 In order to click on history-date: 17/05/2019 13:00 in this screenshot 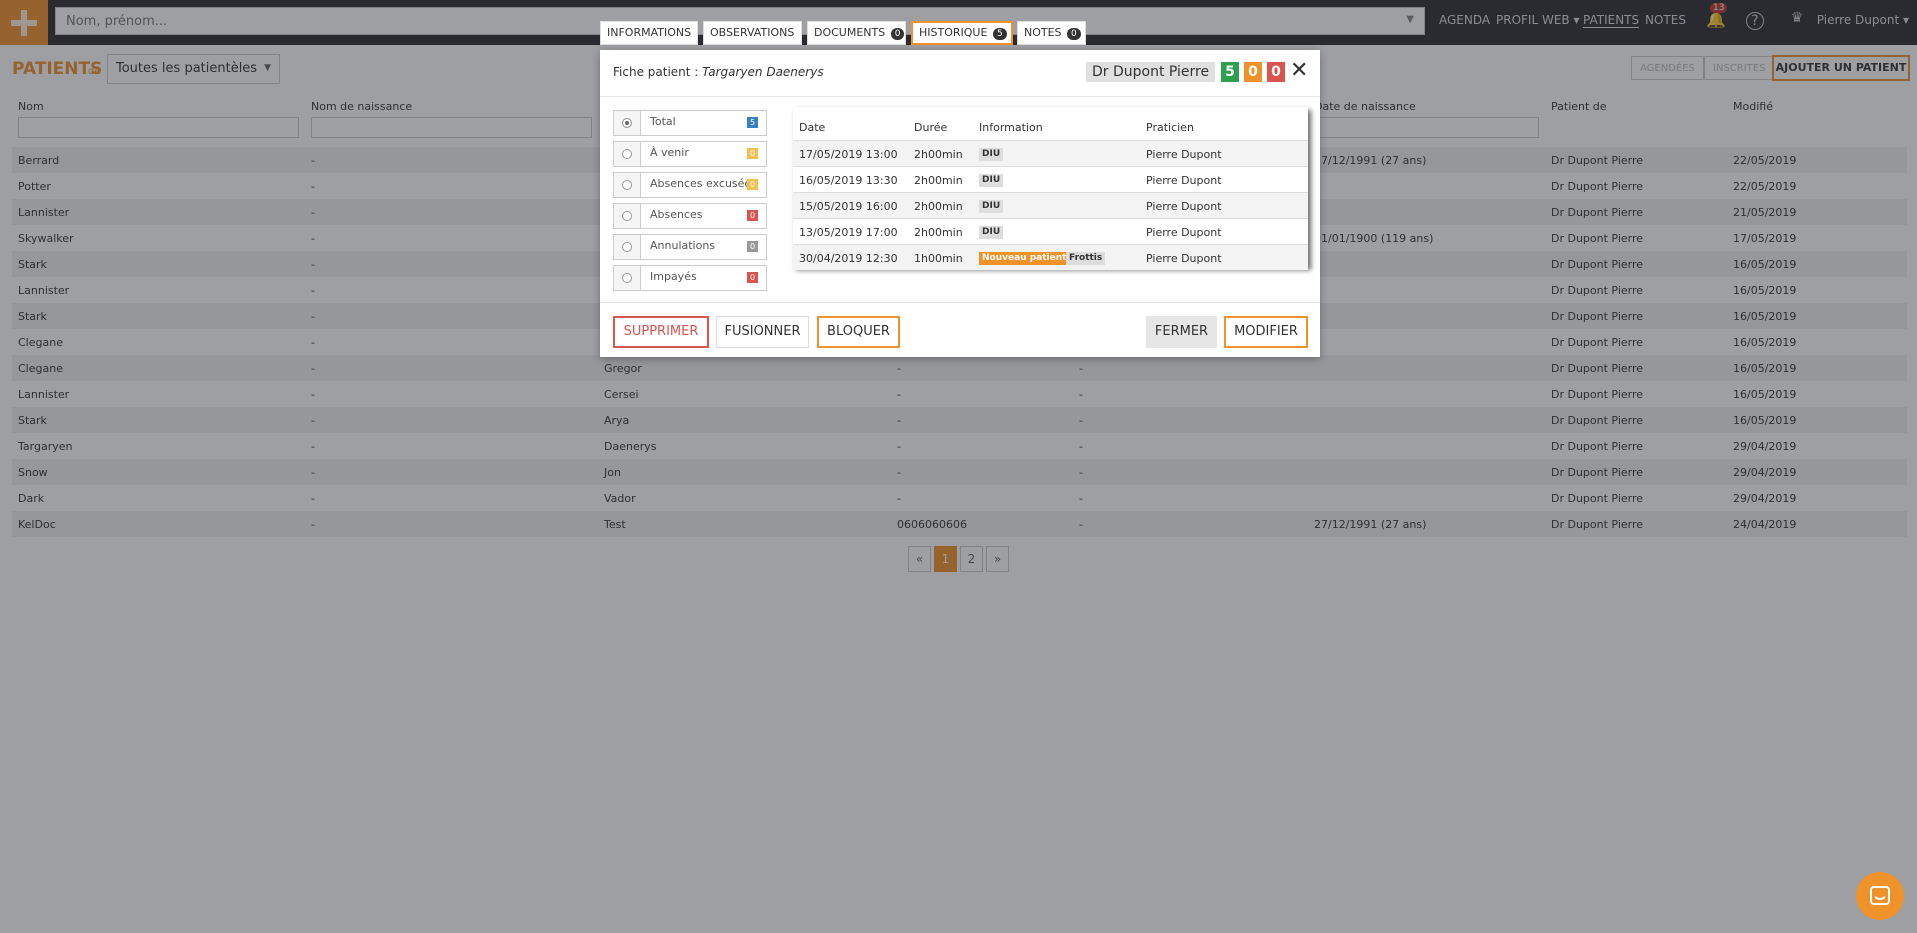, I will do `click(848, 154)`.